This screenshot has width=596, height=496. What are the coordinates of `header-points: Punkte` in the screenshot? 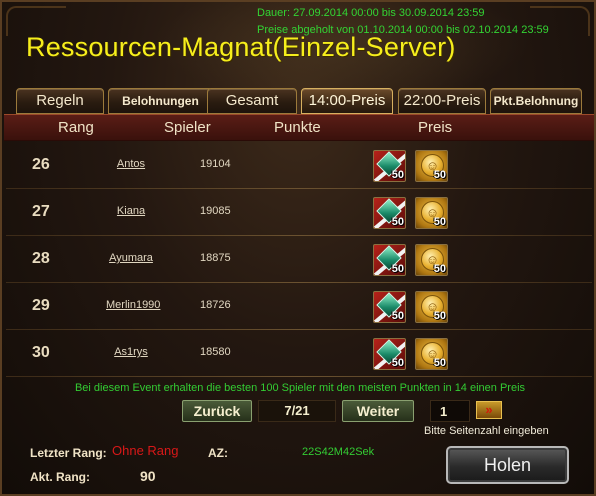 It's located at (297, 127).